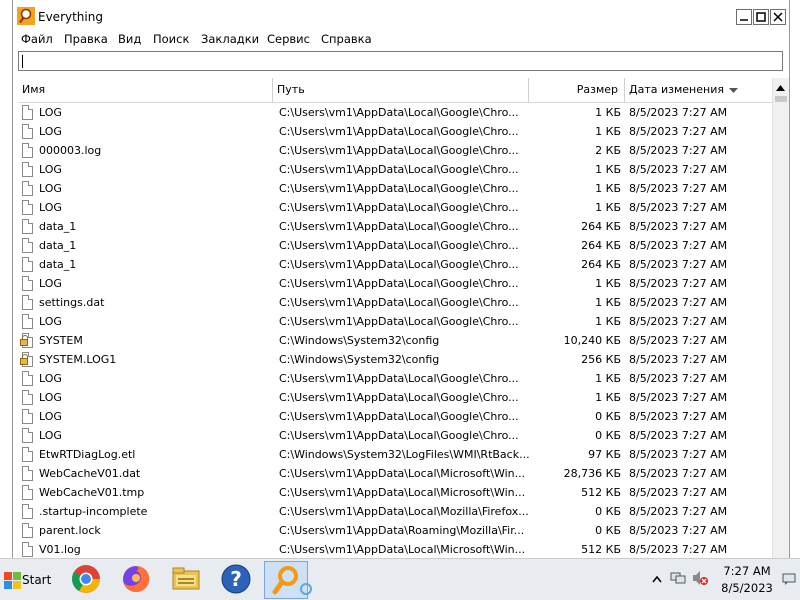 The image size is (800, 600). Describe the element at coordinates (401, 90) in the screenshot. I see `column-path: Путь` at that location.